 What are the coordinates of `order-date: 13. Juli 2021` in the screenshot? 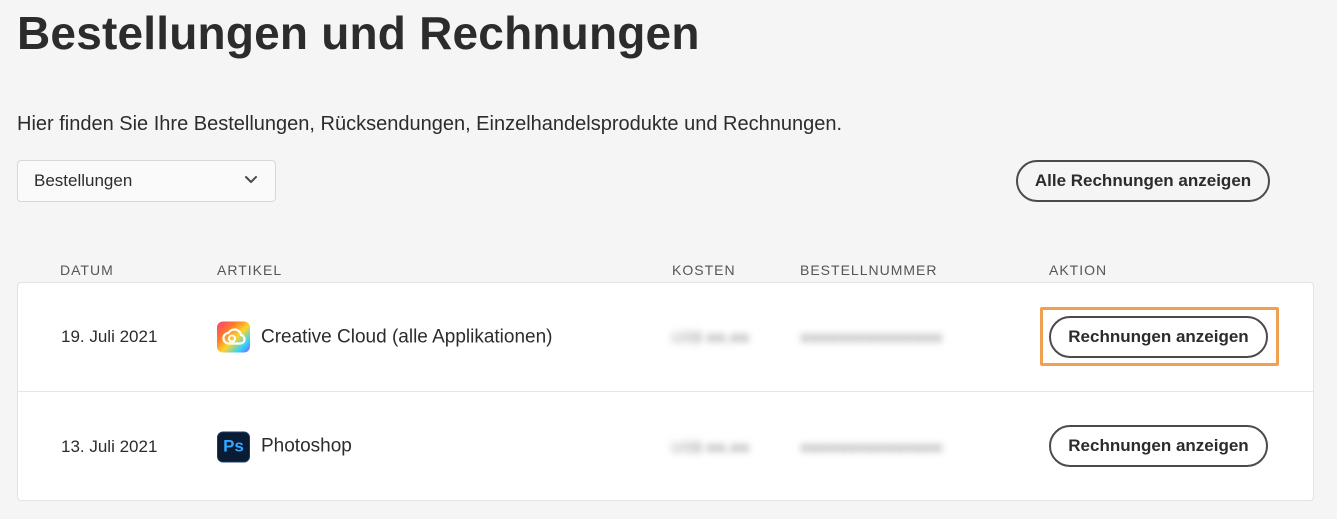 It's located at (109, 446).